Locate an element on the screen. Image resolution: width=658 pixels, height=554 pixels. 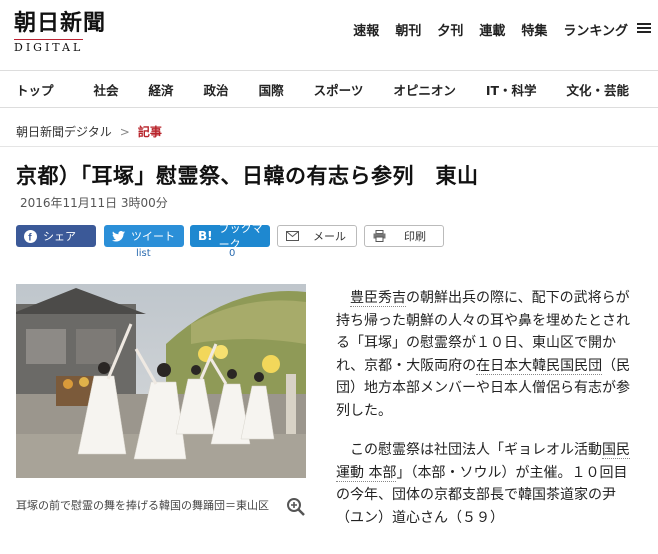
top-link-sokuho: 速報 is located at coordinates (366, 29).